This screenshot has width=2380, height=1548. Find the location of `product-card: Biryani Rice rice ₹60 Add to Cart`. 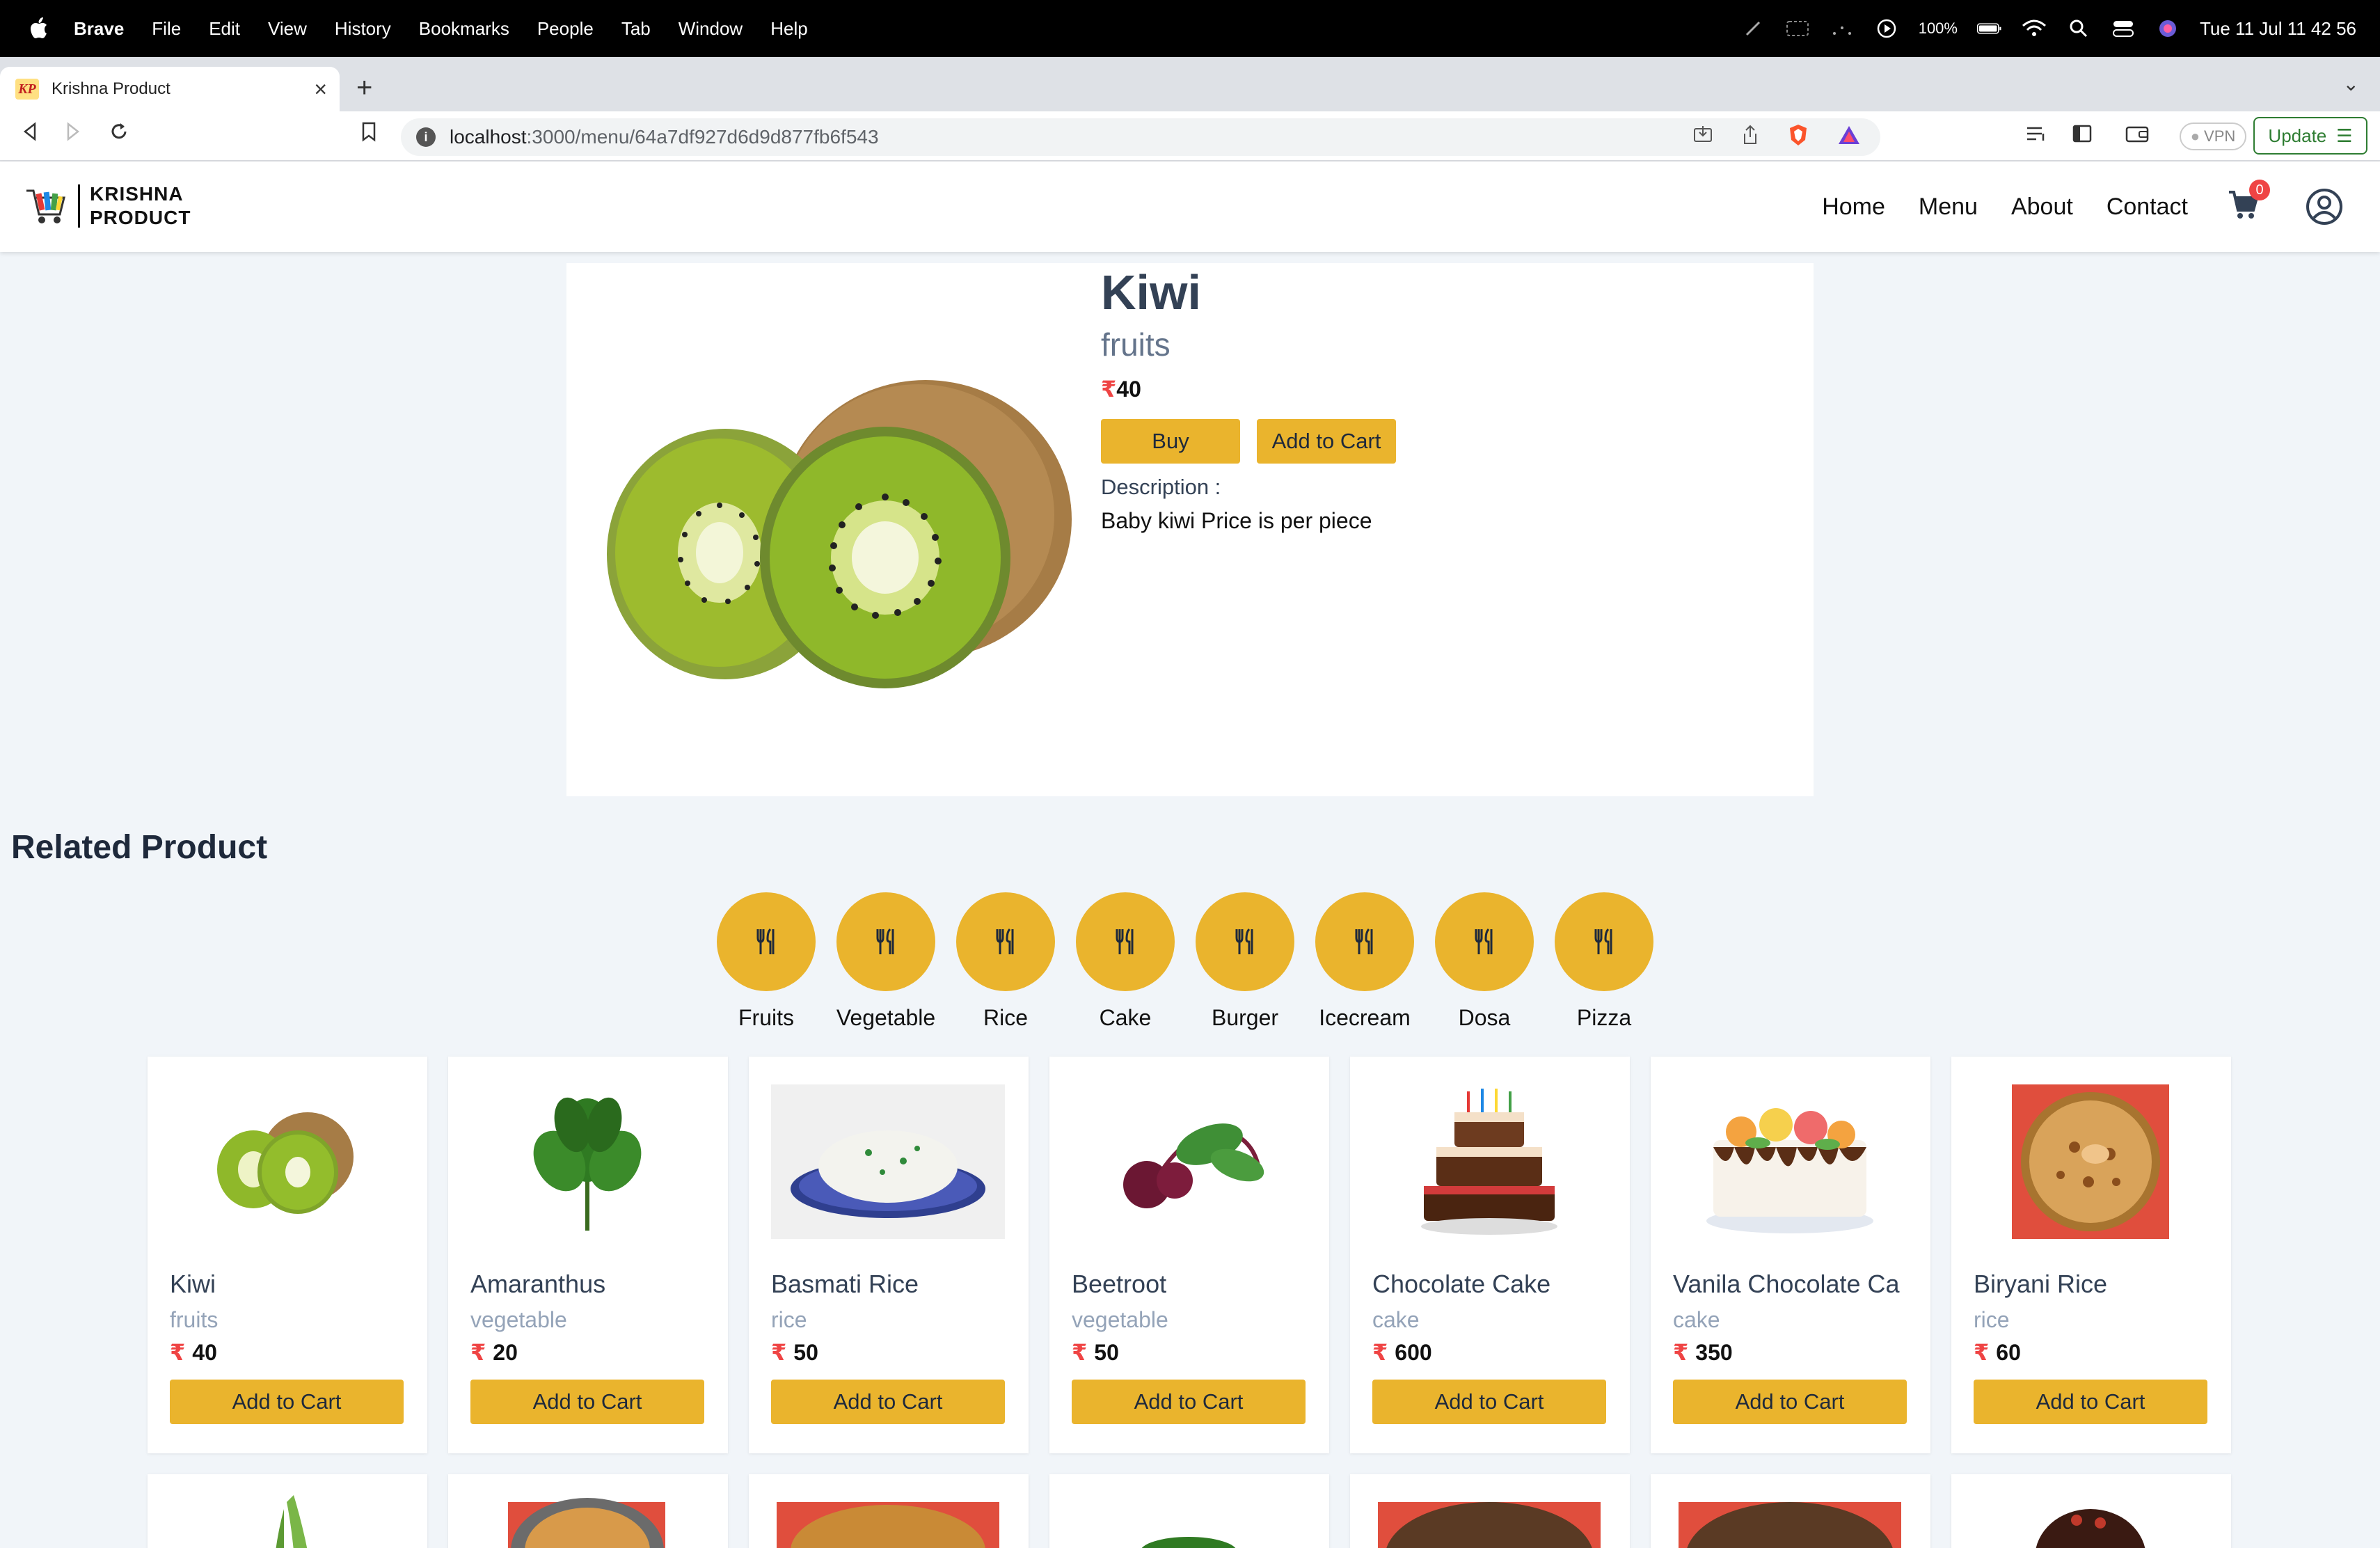

product-card: Biryani Rice rice ₹60 Add to Cart is located at coordinates (2091, 1255).